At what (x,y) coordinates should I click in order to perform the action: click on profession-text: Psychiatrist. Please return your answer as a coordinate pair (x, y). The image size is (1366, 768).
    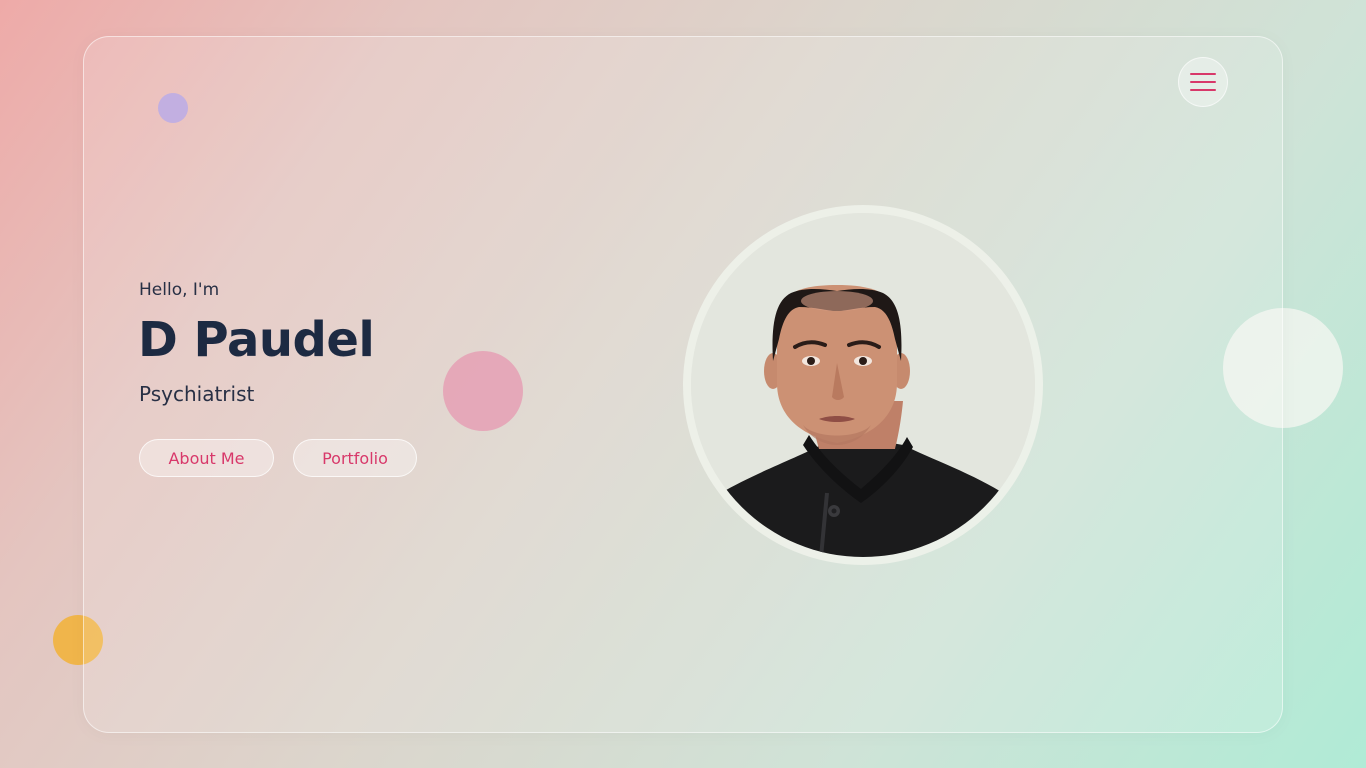
    Looking at the image, I should click on (197, 394).